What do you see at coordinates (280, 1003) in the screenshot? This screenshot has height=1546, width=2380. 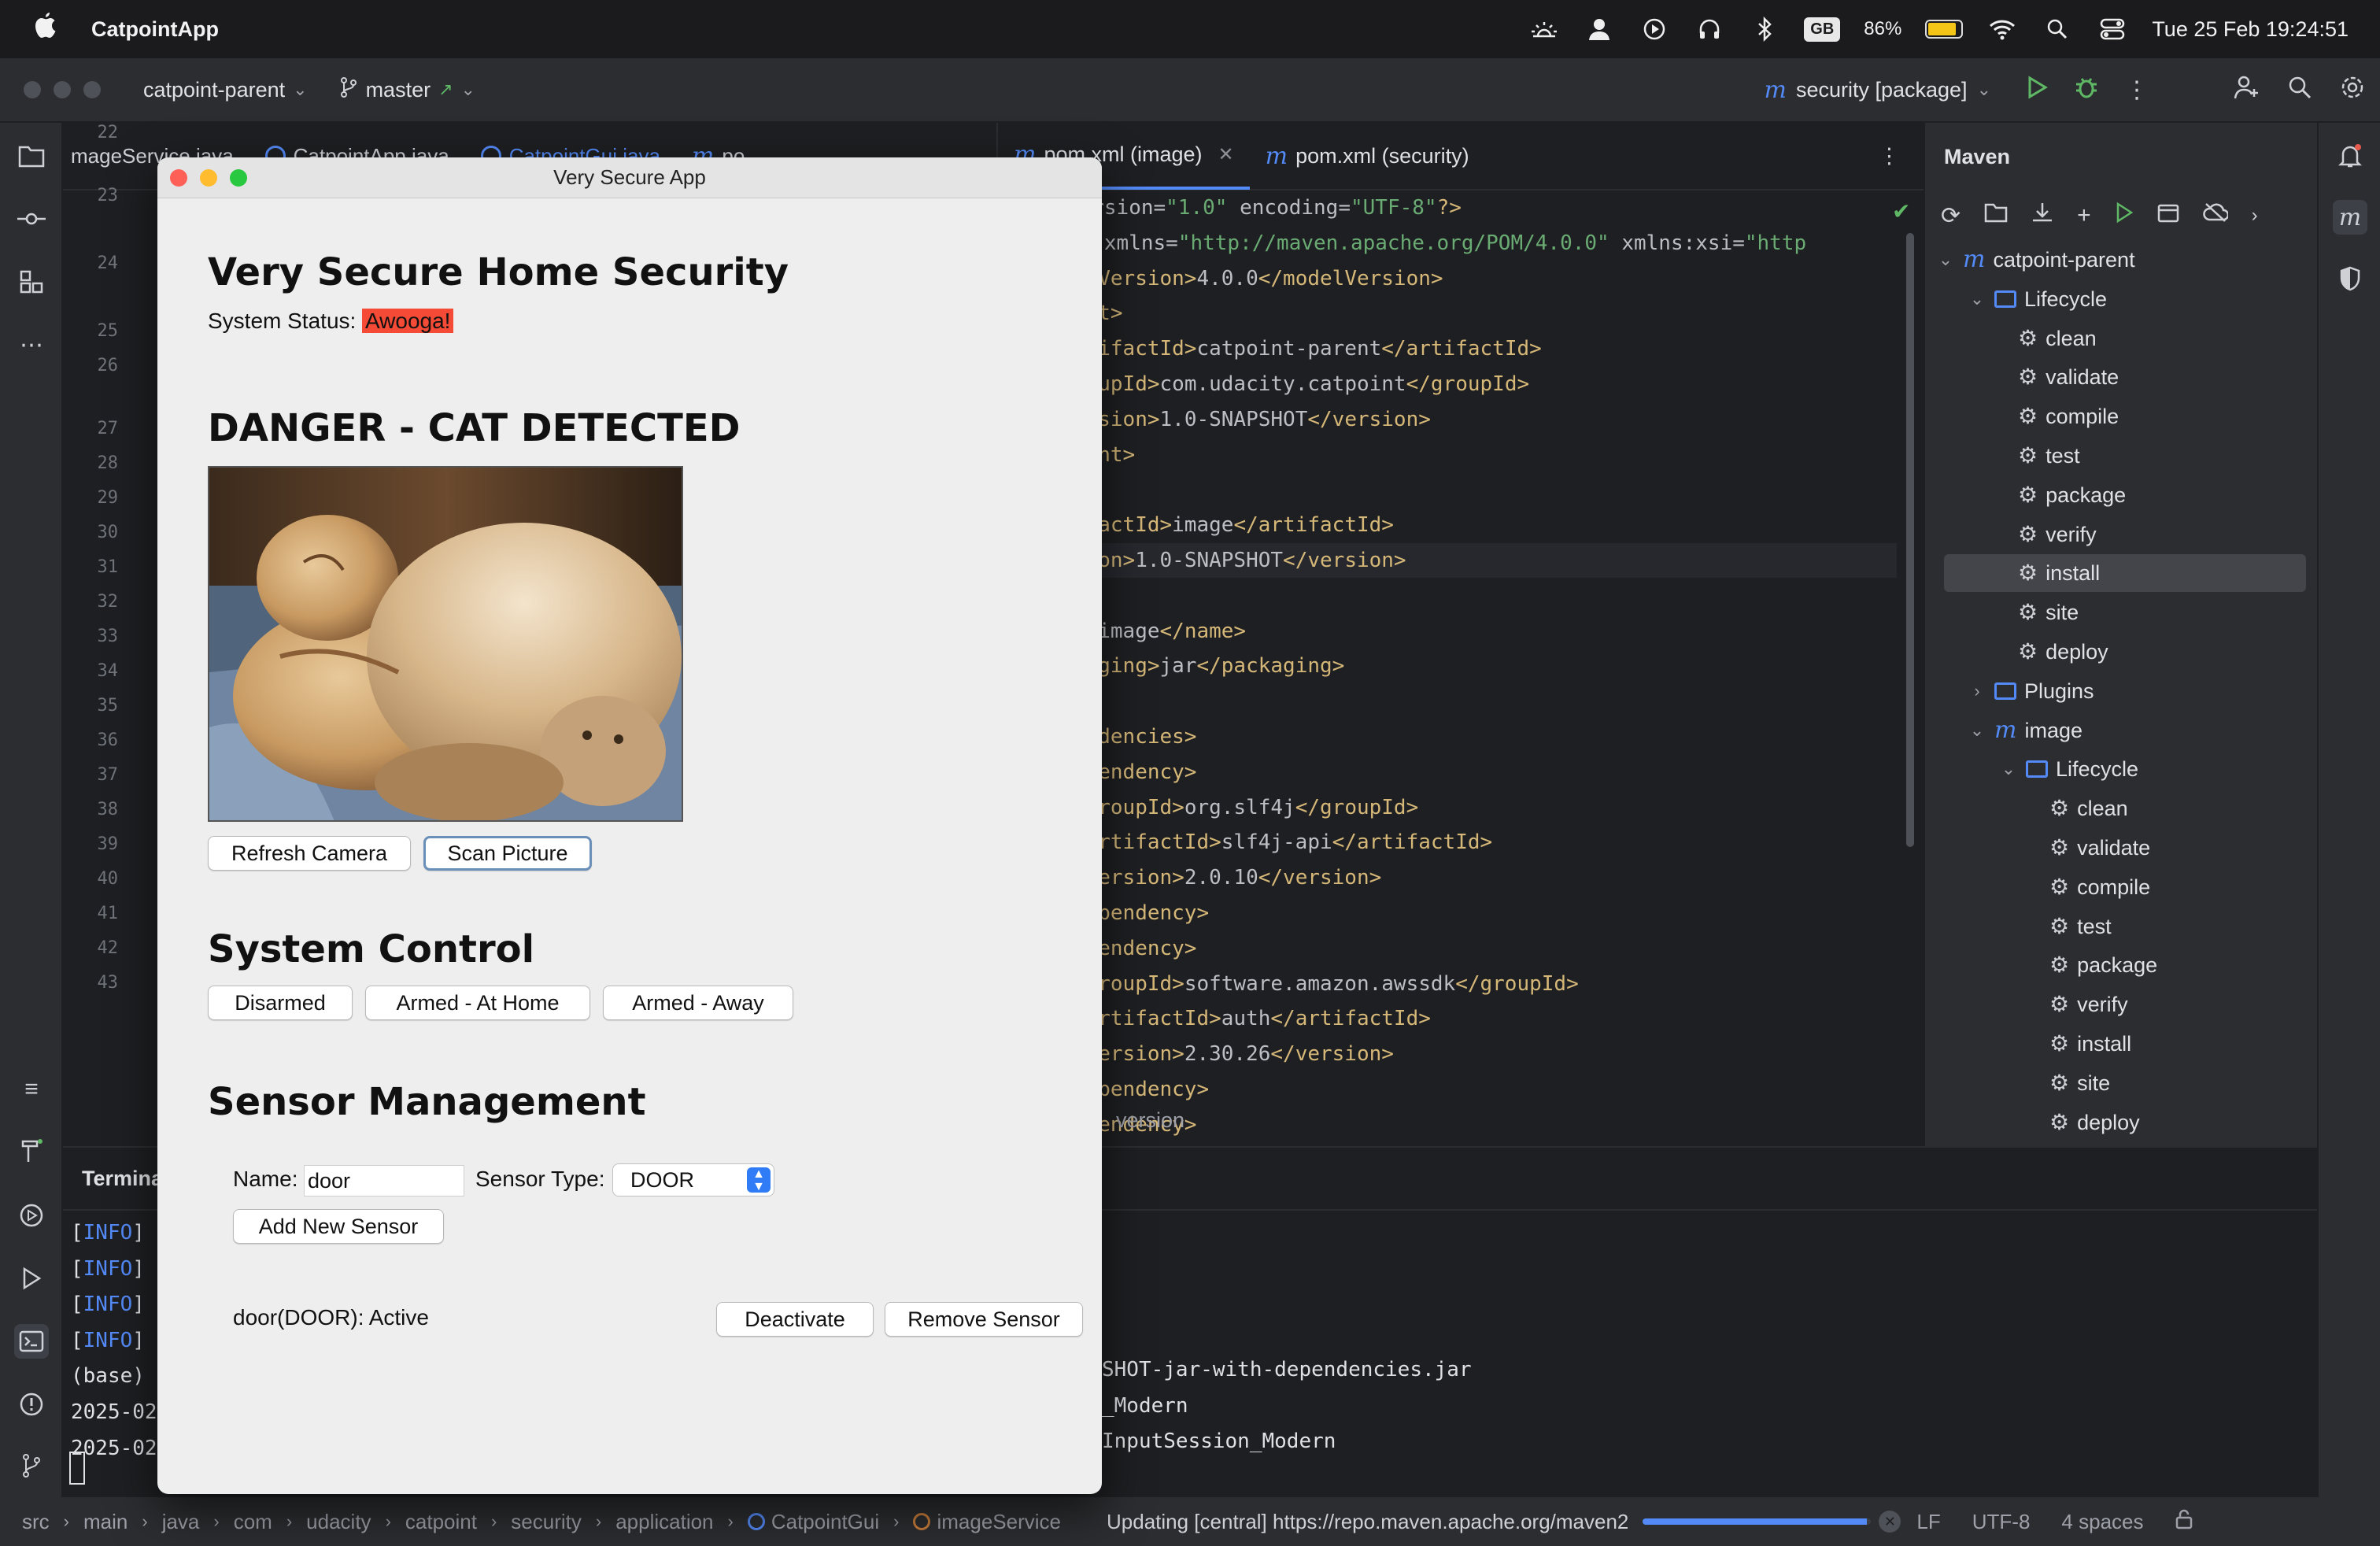 I see `disarmed-button: Disarmed` at bounding box center [280, 1003].